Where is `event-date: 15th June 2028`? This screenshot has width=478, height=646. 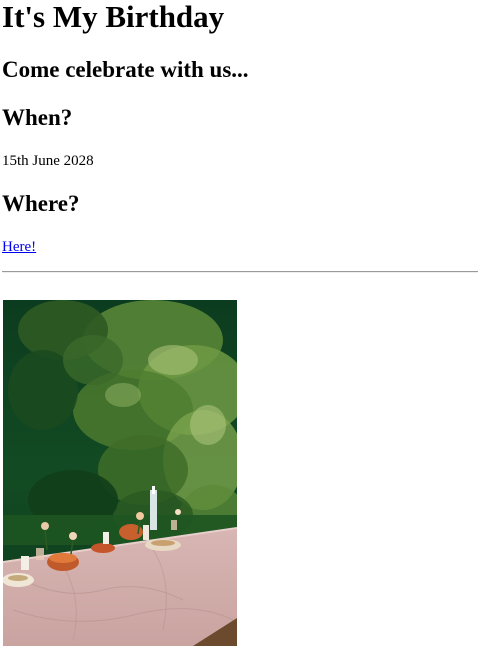 event-date: 15th June 2028 is located at coordinates (48, 161).